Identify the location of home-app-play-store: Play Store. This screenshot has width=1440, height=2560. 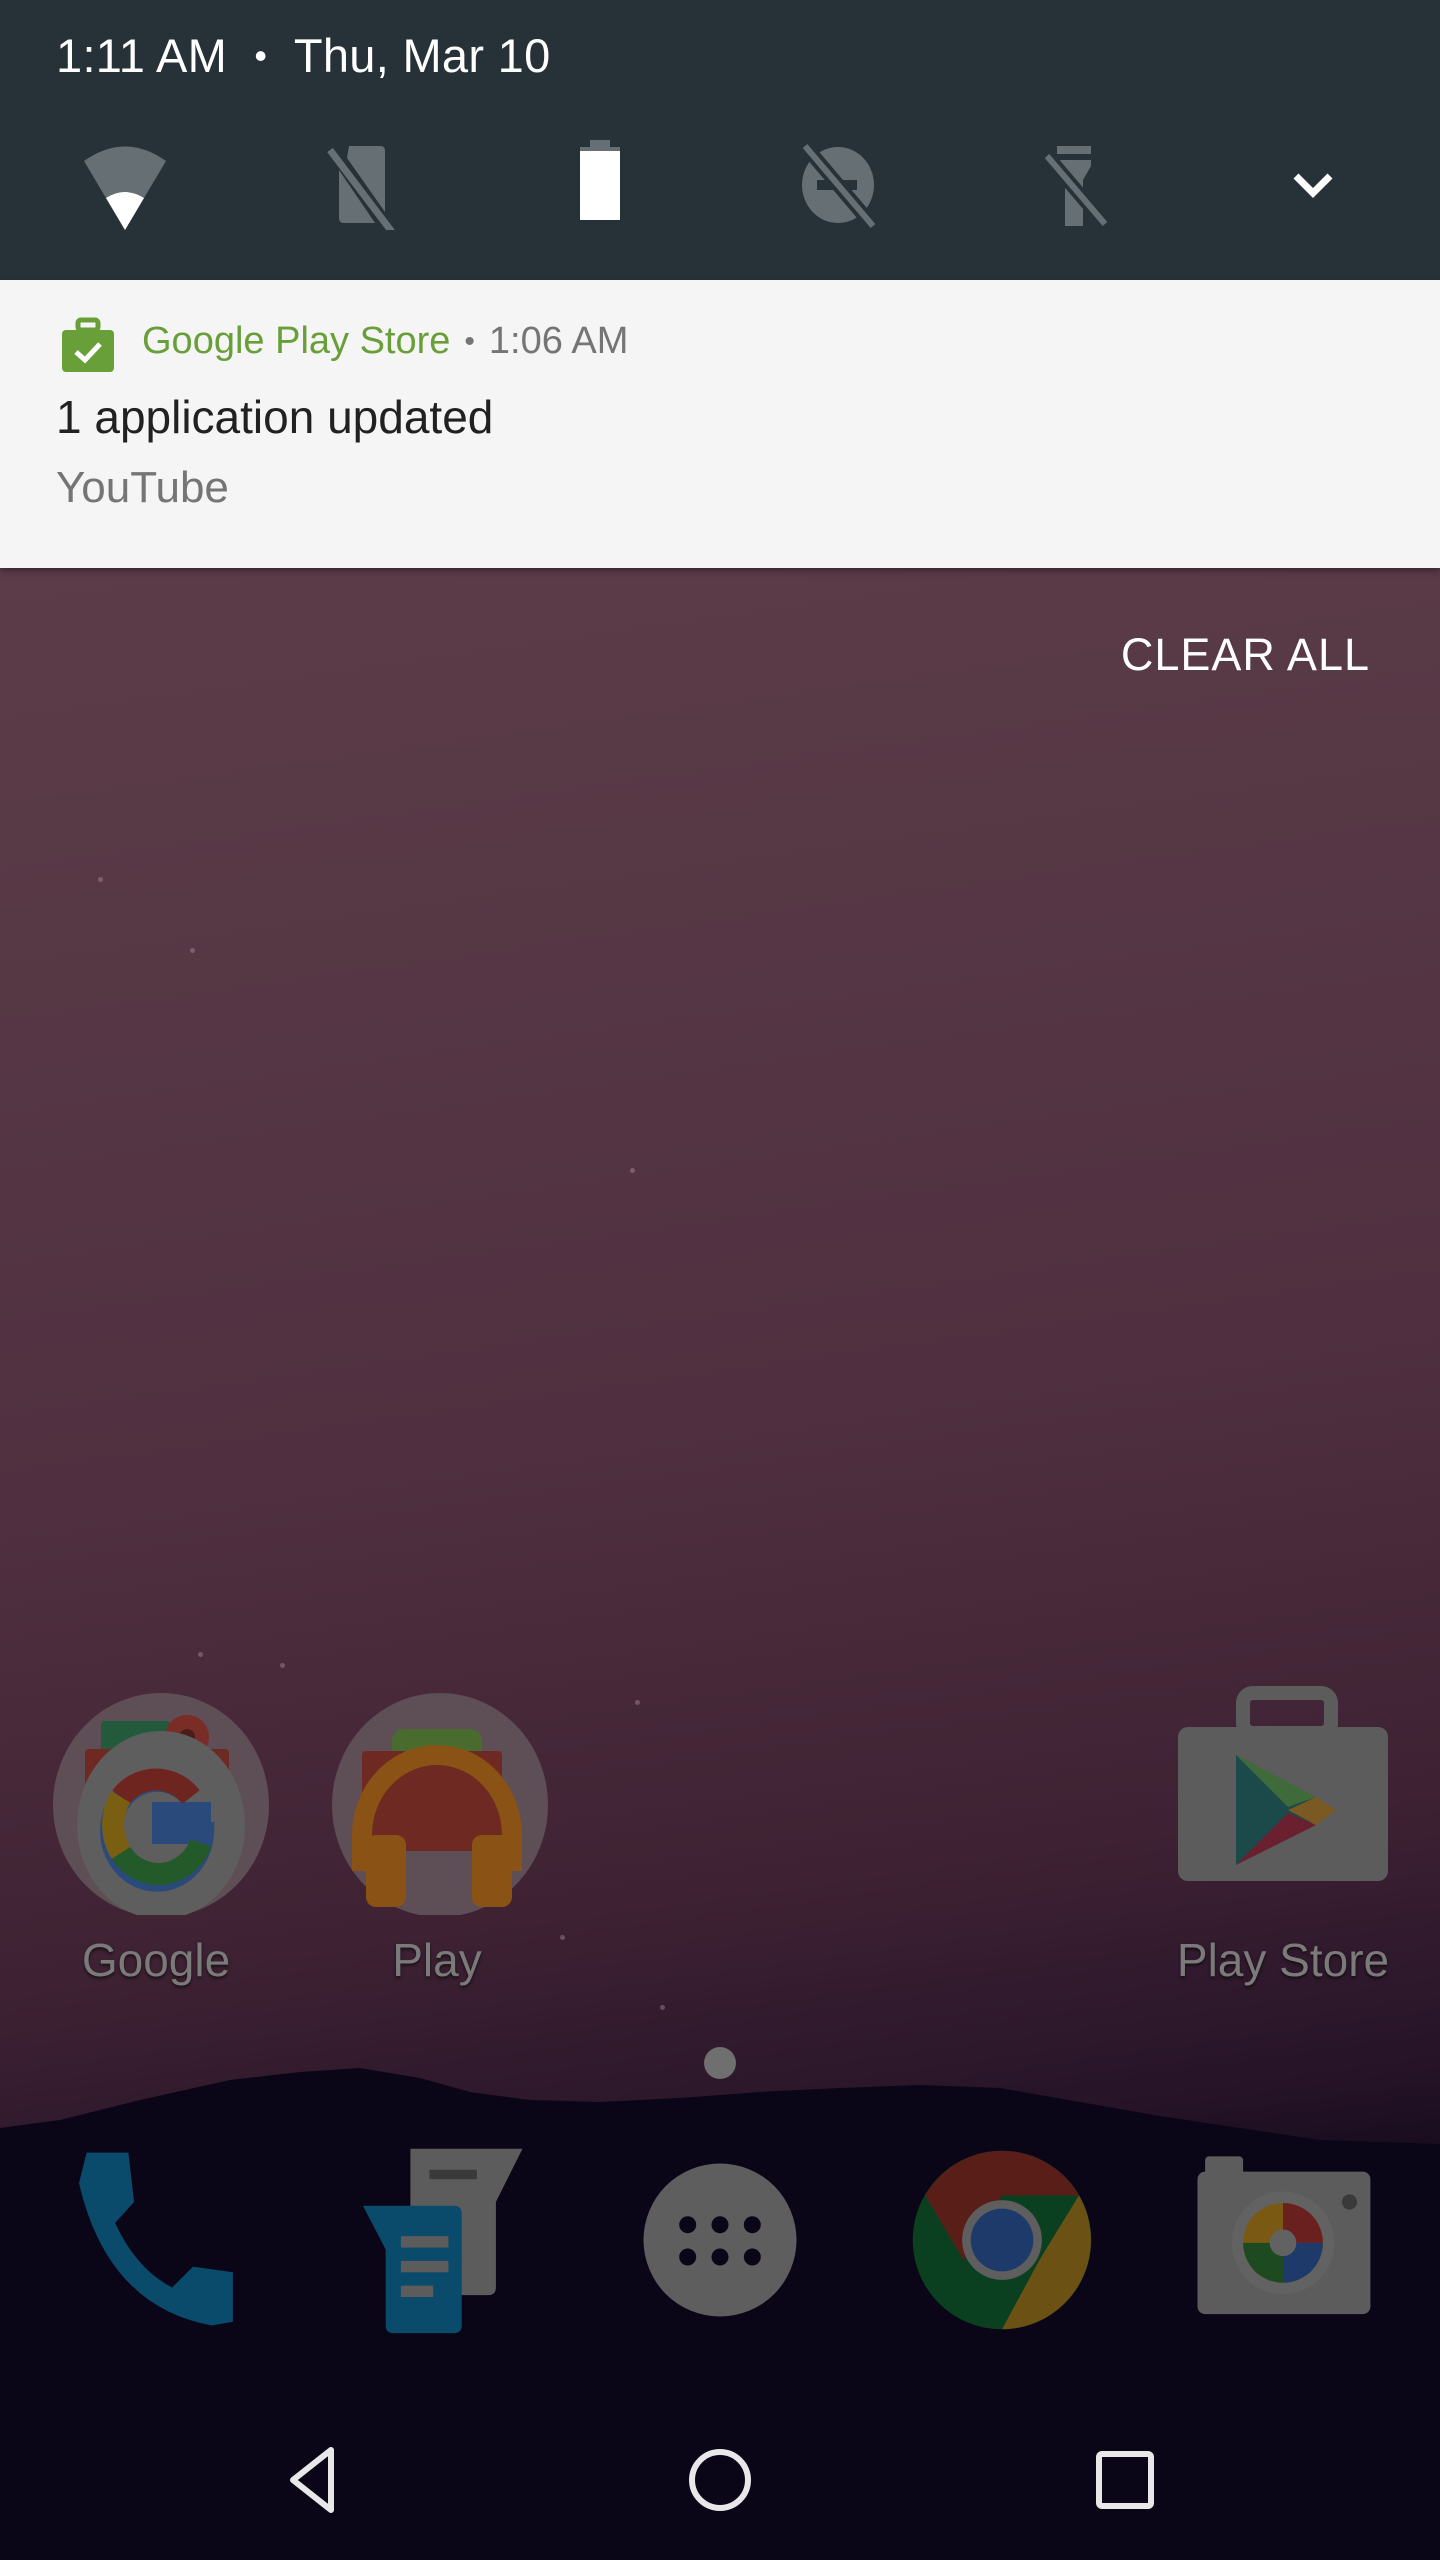
(1283, 1850).